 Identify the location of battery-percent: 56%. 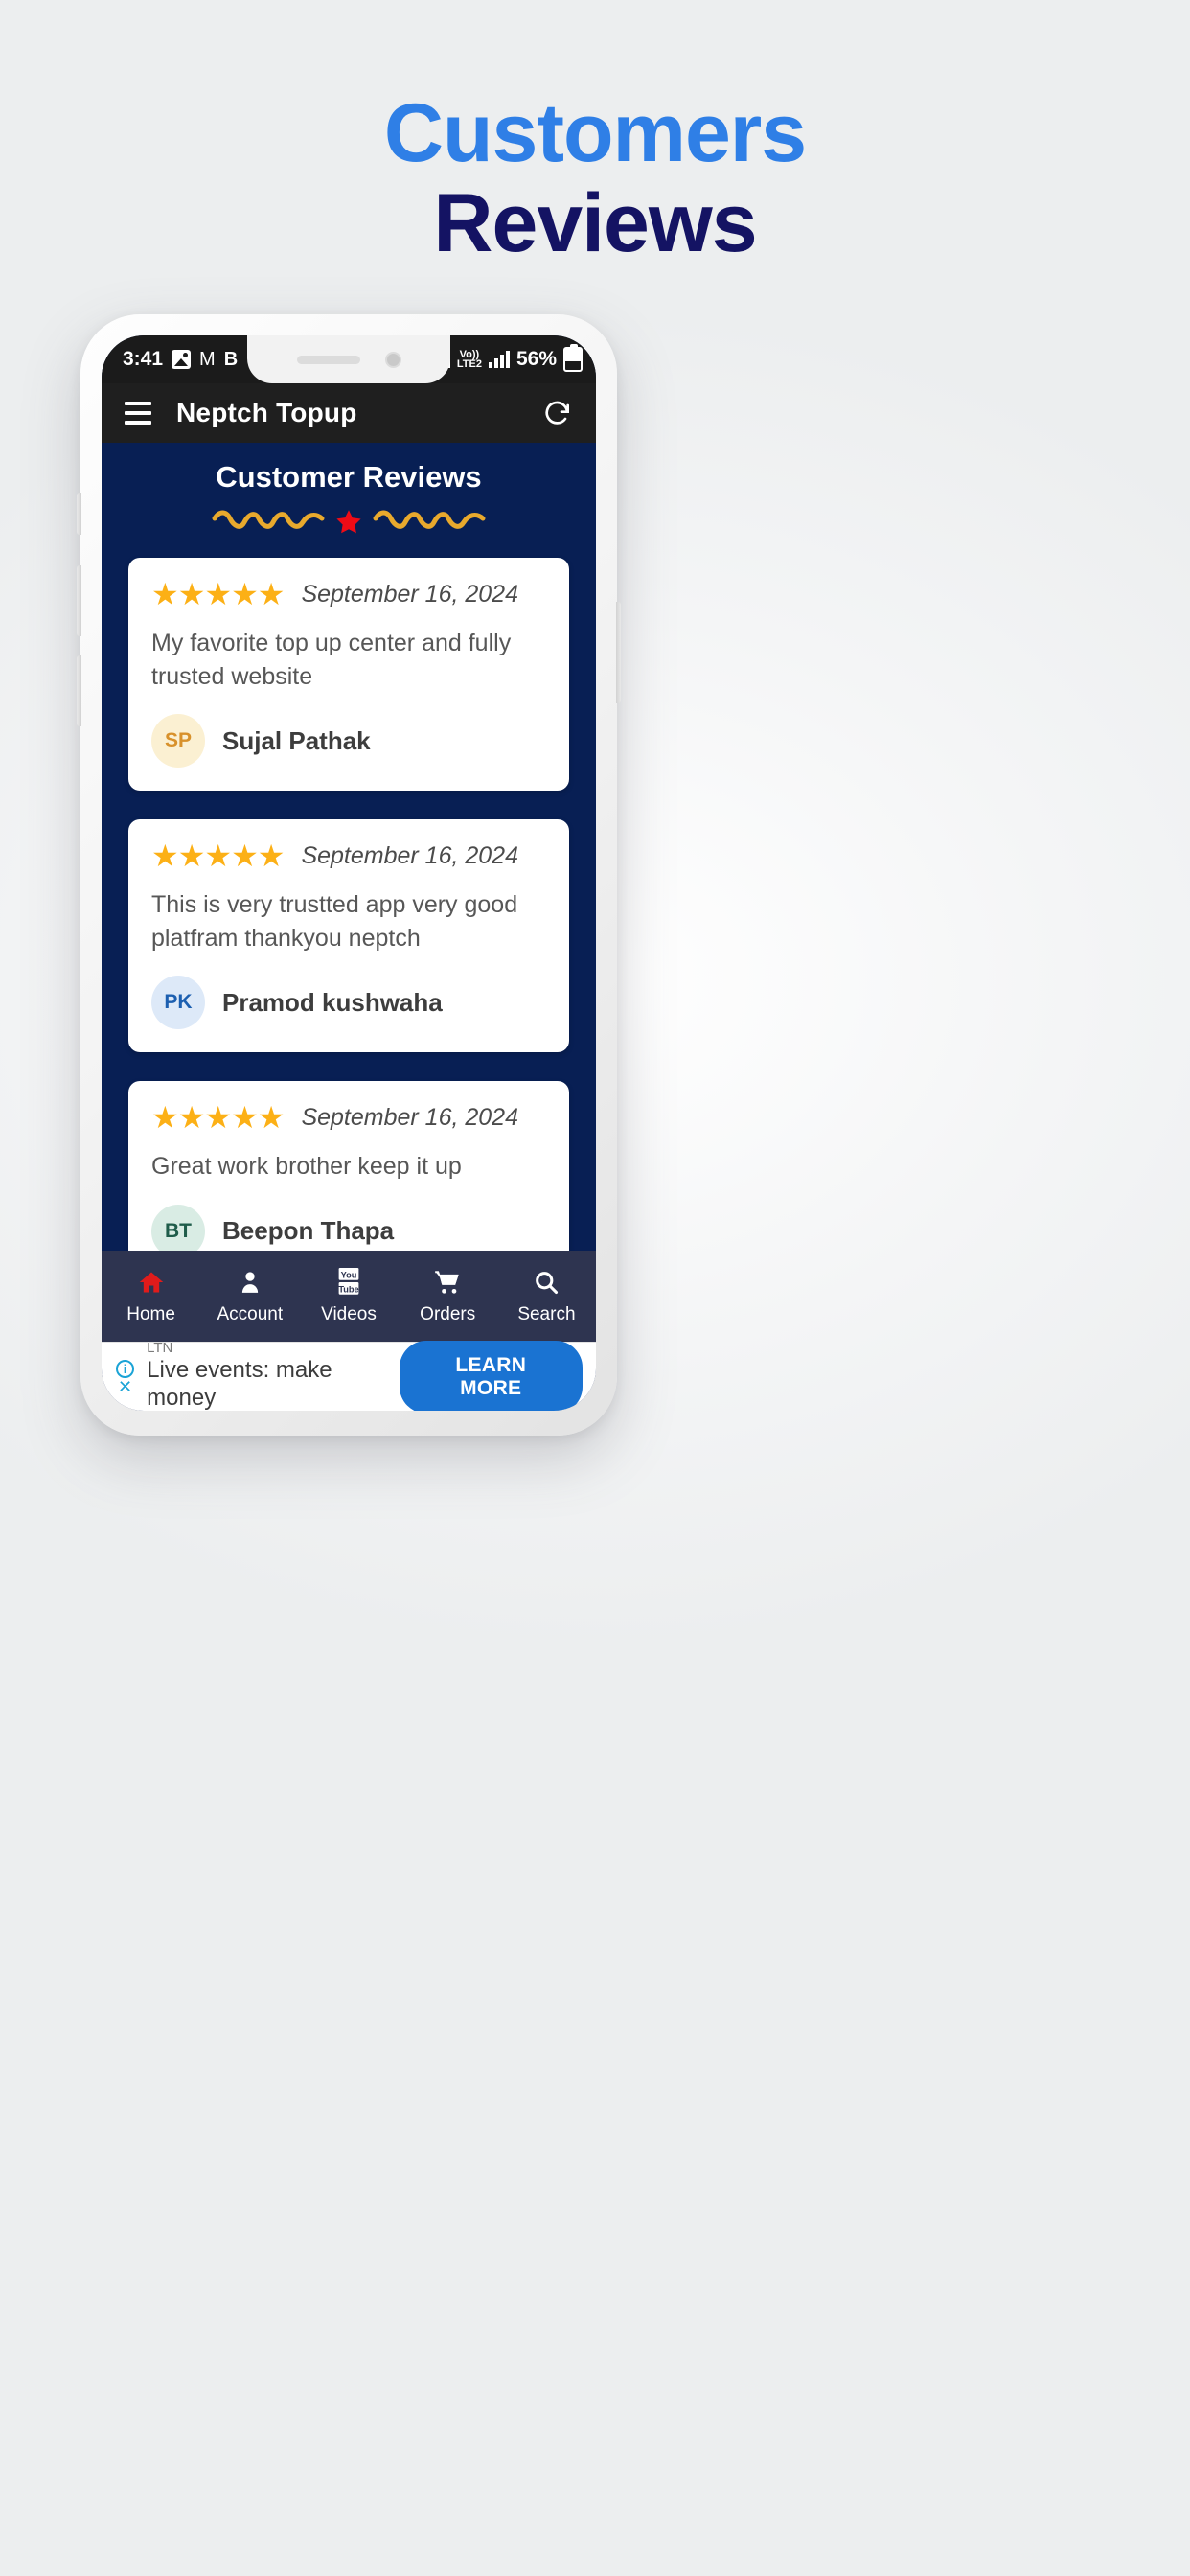
(536, 359).